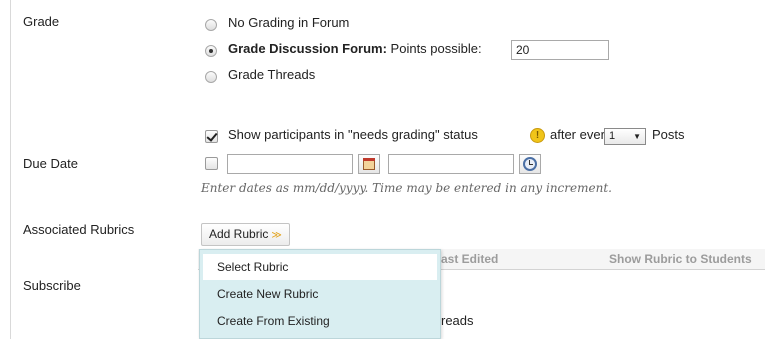 Image resolution: width=765 pixels, height=339 pixels. What do you see at coordinates (272, 74) in the screenshot?
I see `option-grade-threads-label: Grade Threads` at bounding box center [272, 74].